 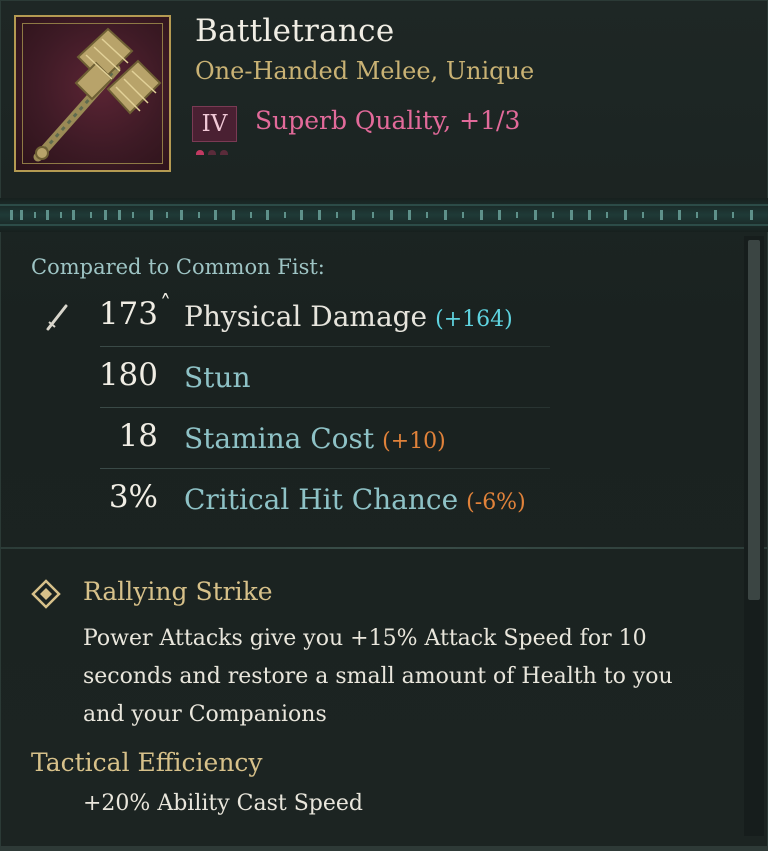 I want to click on upgrade-marker: ˄, so click(x=165, y=304).